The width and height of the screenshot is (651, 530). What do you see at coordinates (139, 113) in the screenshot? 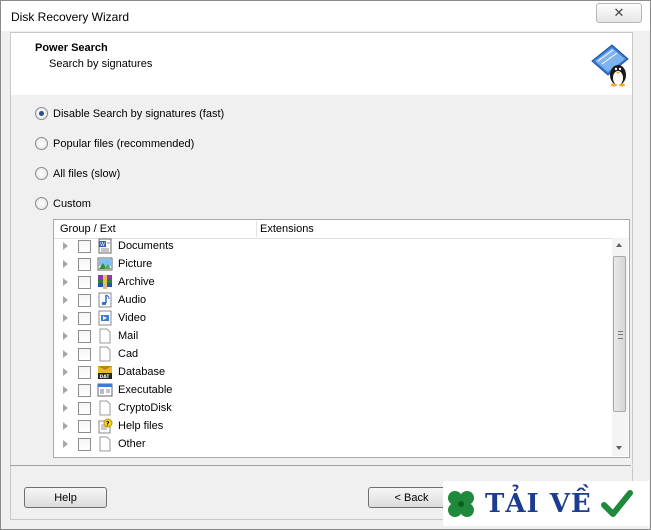
I see `radio-label: Disable Search by signatures (fast)` at bounding box center [139, 113].